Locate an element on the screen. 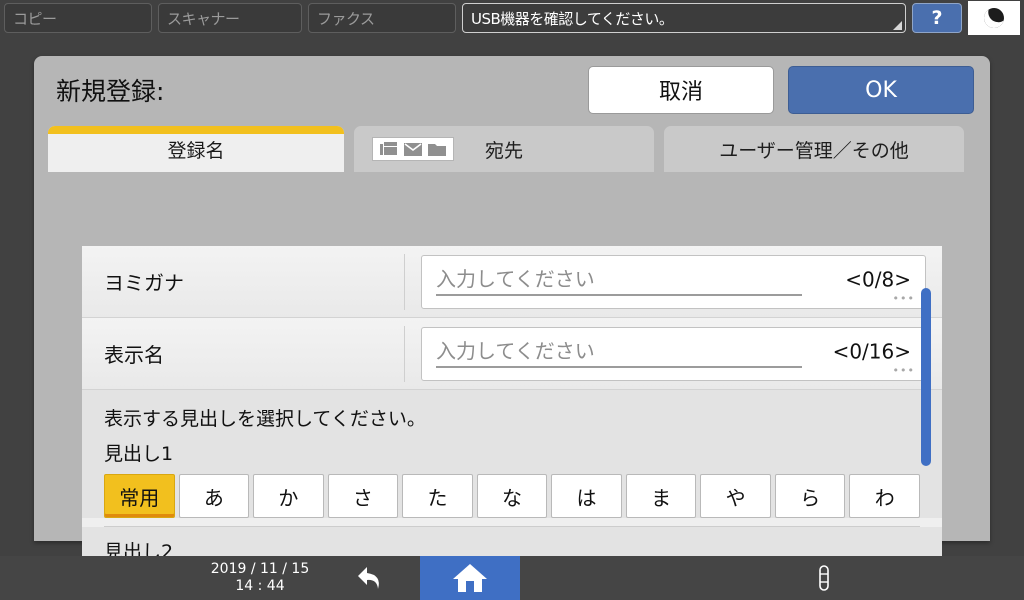  app-tab-scanner: スキャナー is located at coordinates (230, 18).